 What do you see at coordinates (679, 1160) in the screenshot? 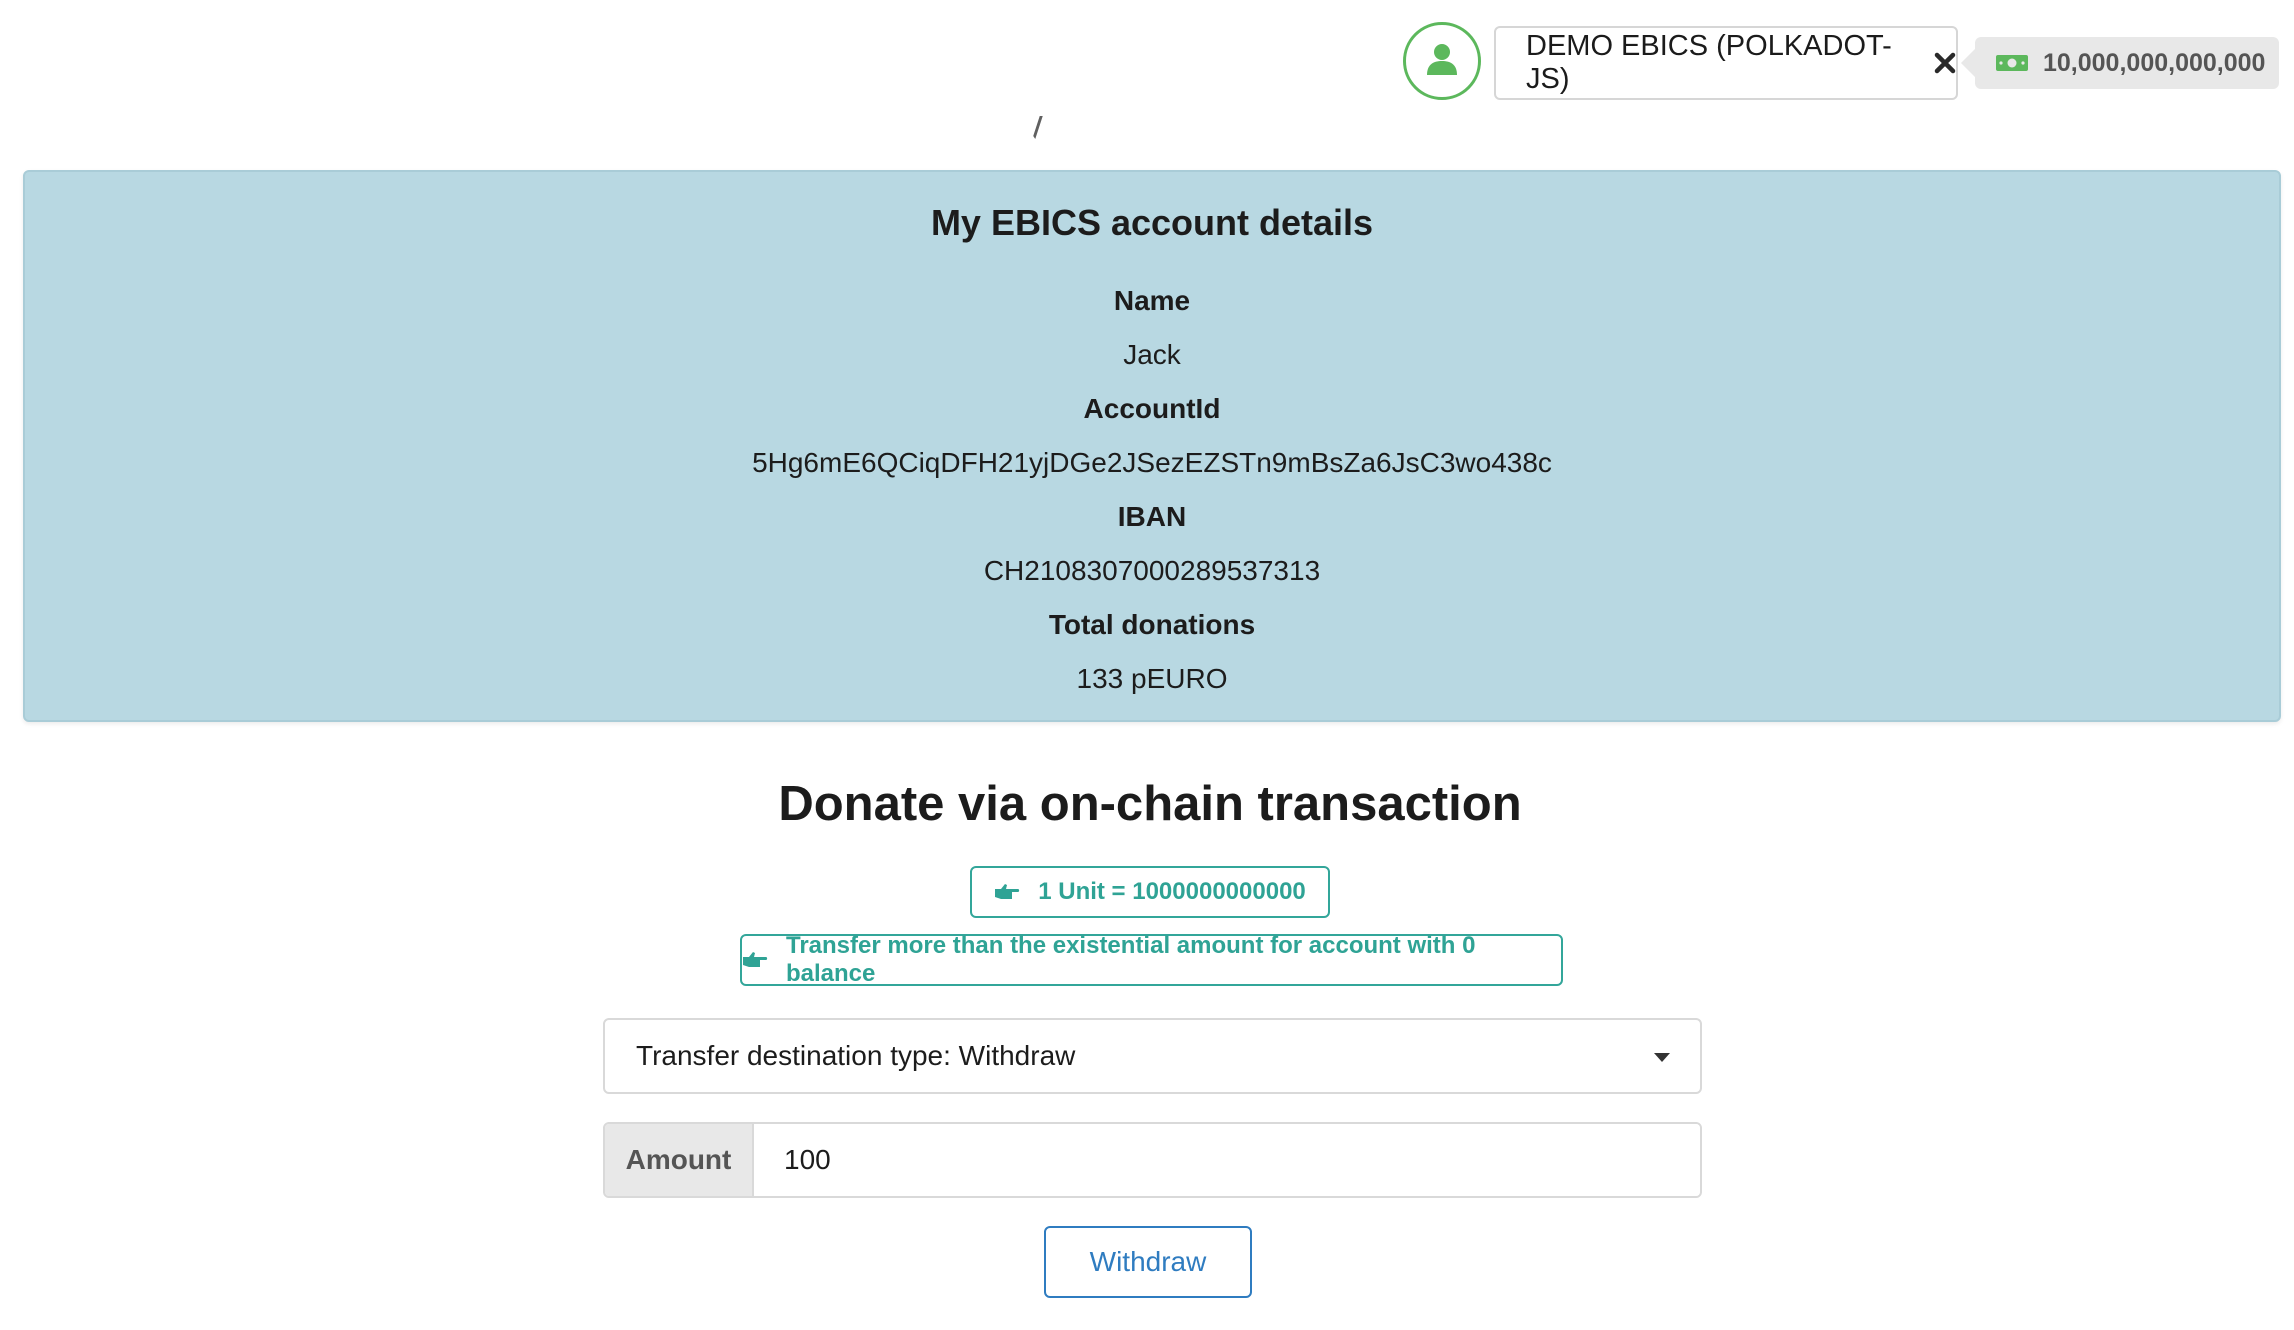
I see `amount-label: Amount` at bounding box center [679, 1160].